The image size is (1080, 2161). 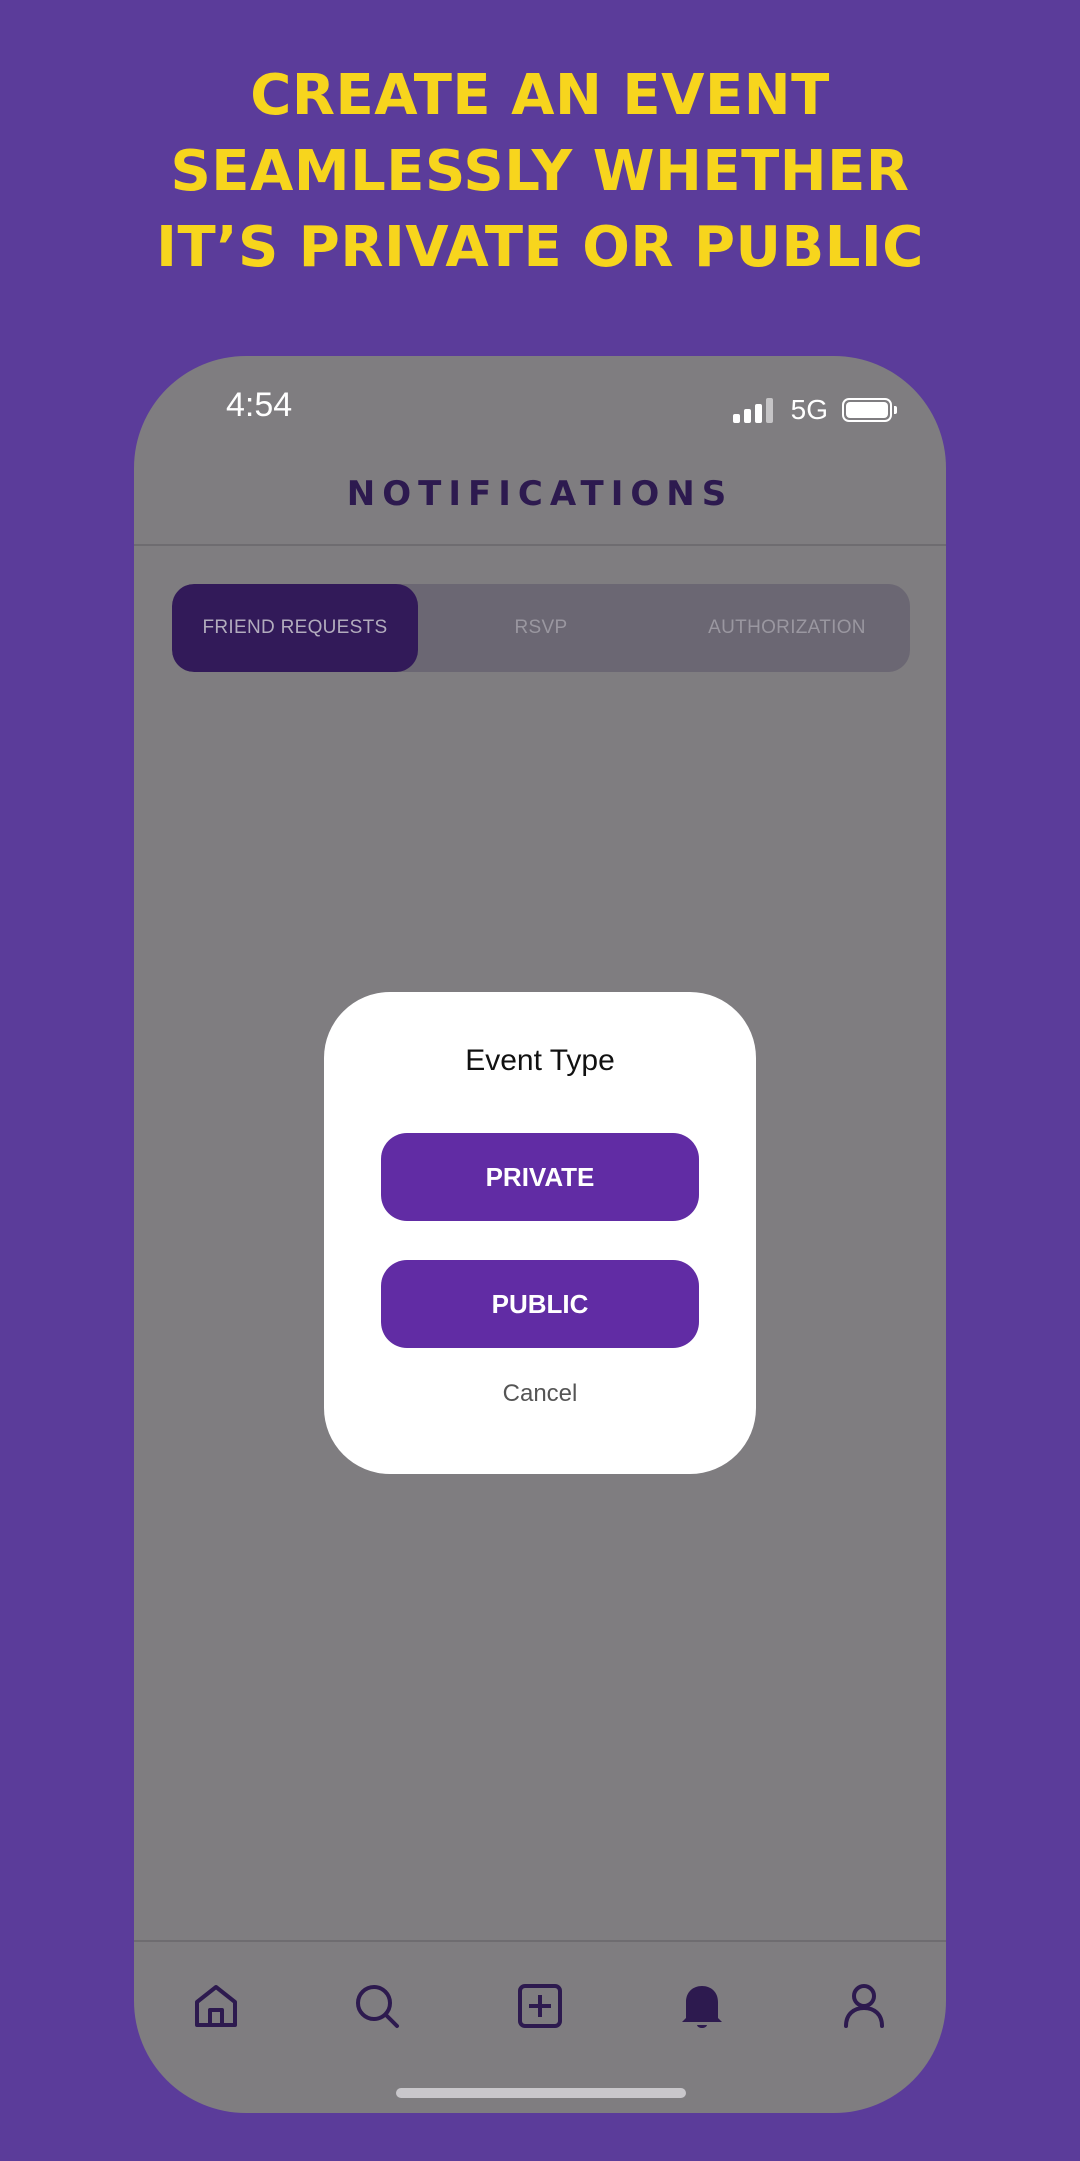 What do you see at coordinates (540, 1177) in the screenshot?
I see `private-button: PRIVATE` at bounding box center [540, 1177].